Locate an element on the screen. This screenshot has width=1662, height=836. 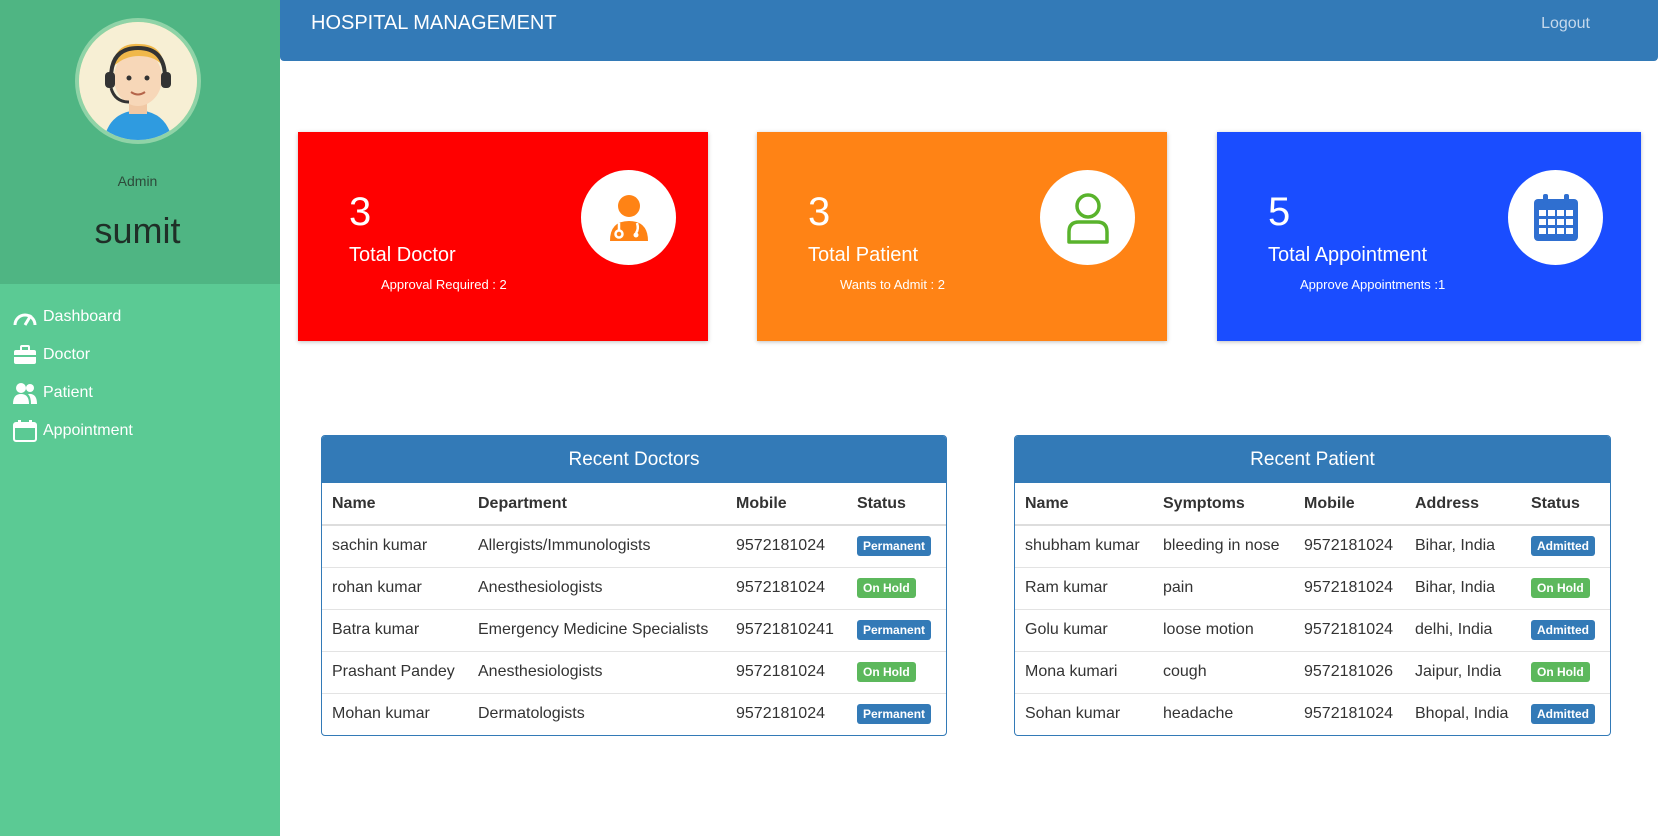
cell-name: Batra kumar is located at coordinates (395, 630).